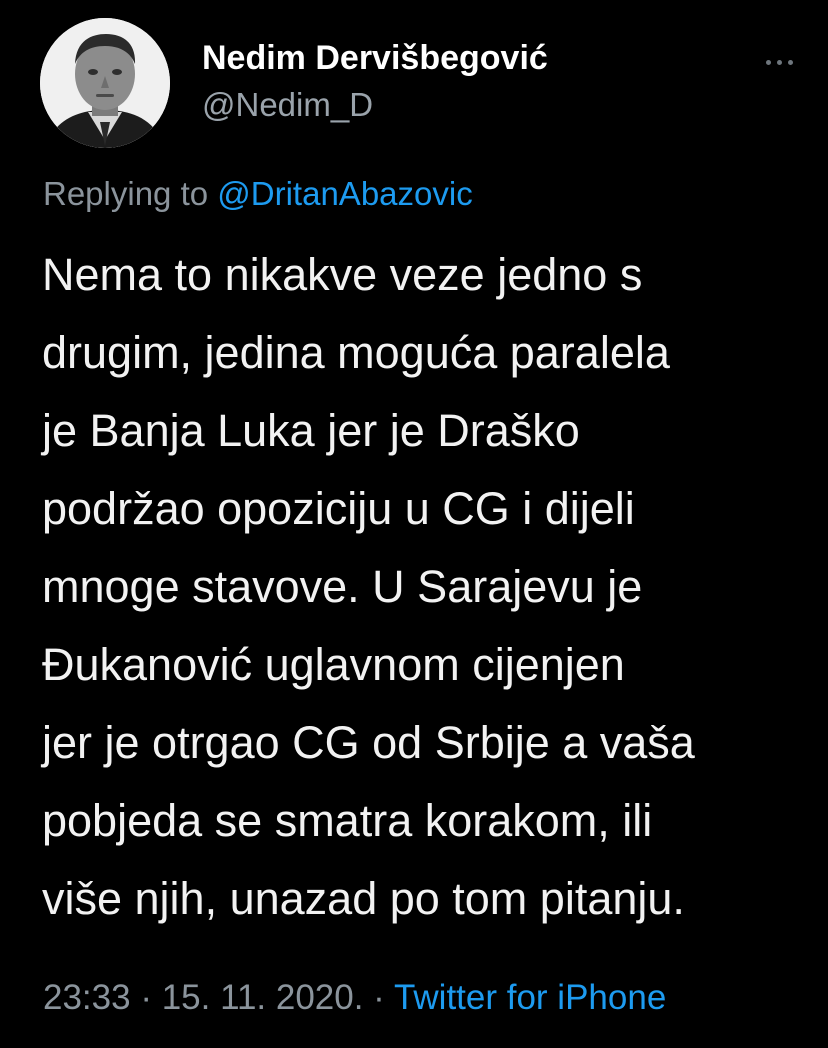  What do you see at coordinates (333, 664) in the screenshot?
I see `tweet-text-line: Đukanović uglavnom cijenjen` at bounding box center [333, 664].